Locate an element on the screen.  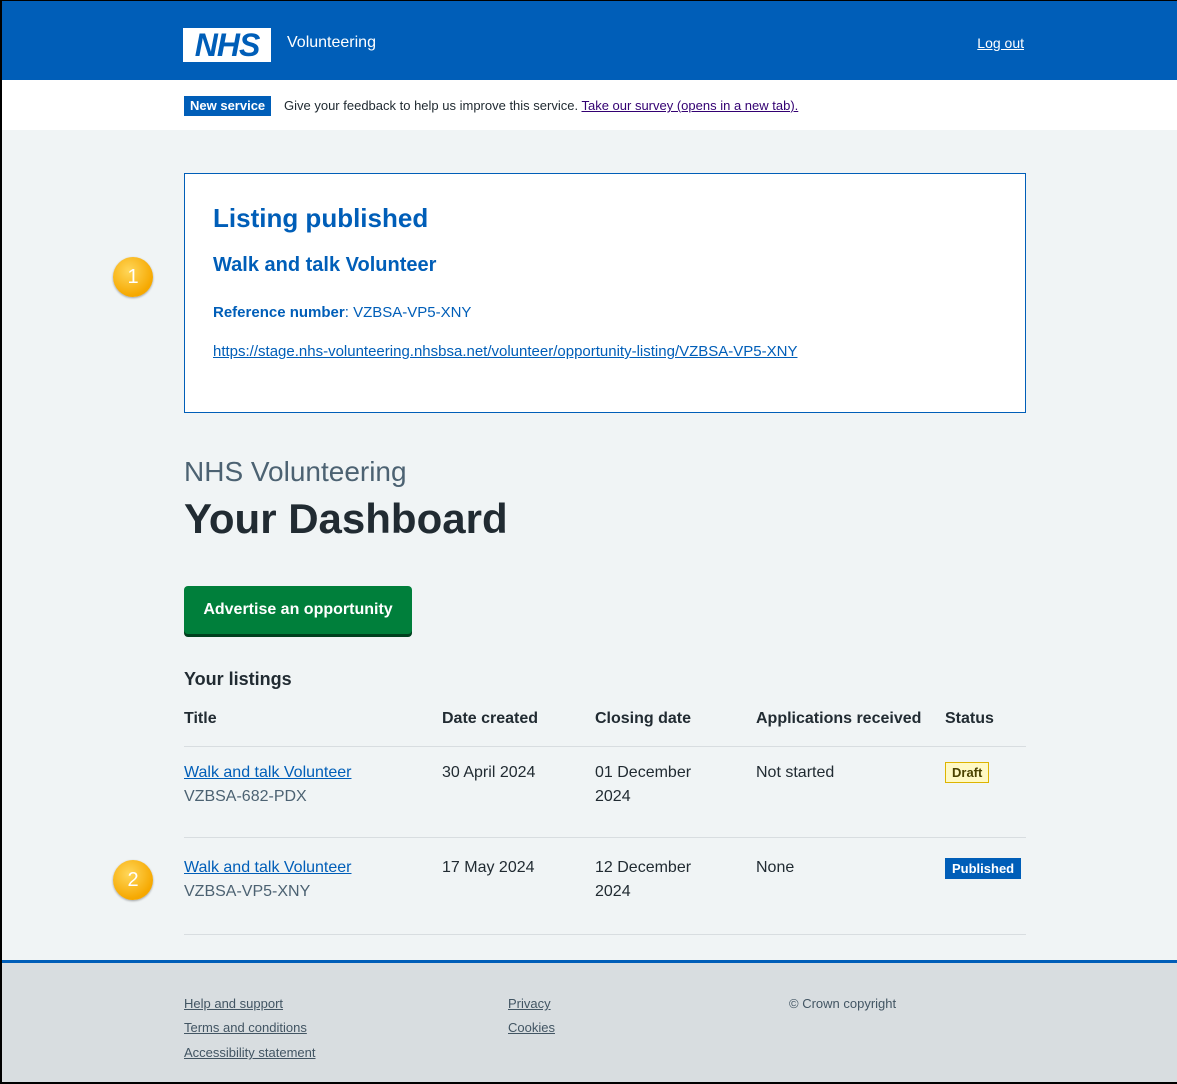
step-marker-1: 1 is located at coordinates (133, 277).